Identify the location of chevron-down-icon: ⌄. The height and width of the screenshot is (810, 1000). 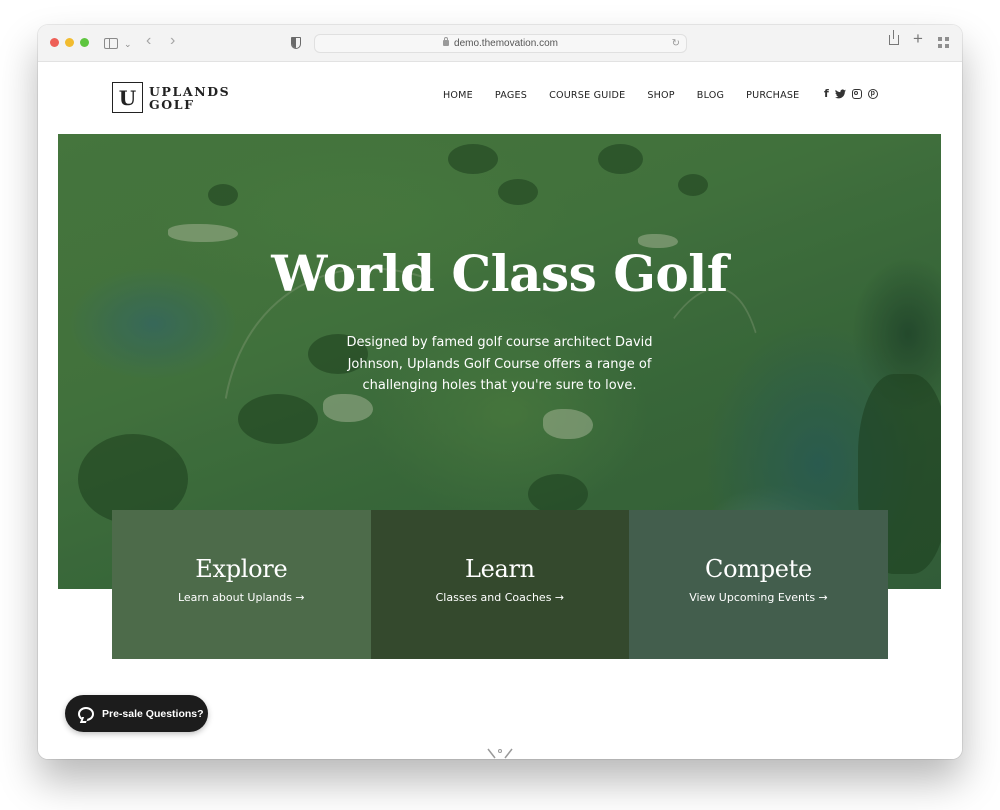
(128, 44).